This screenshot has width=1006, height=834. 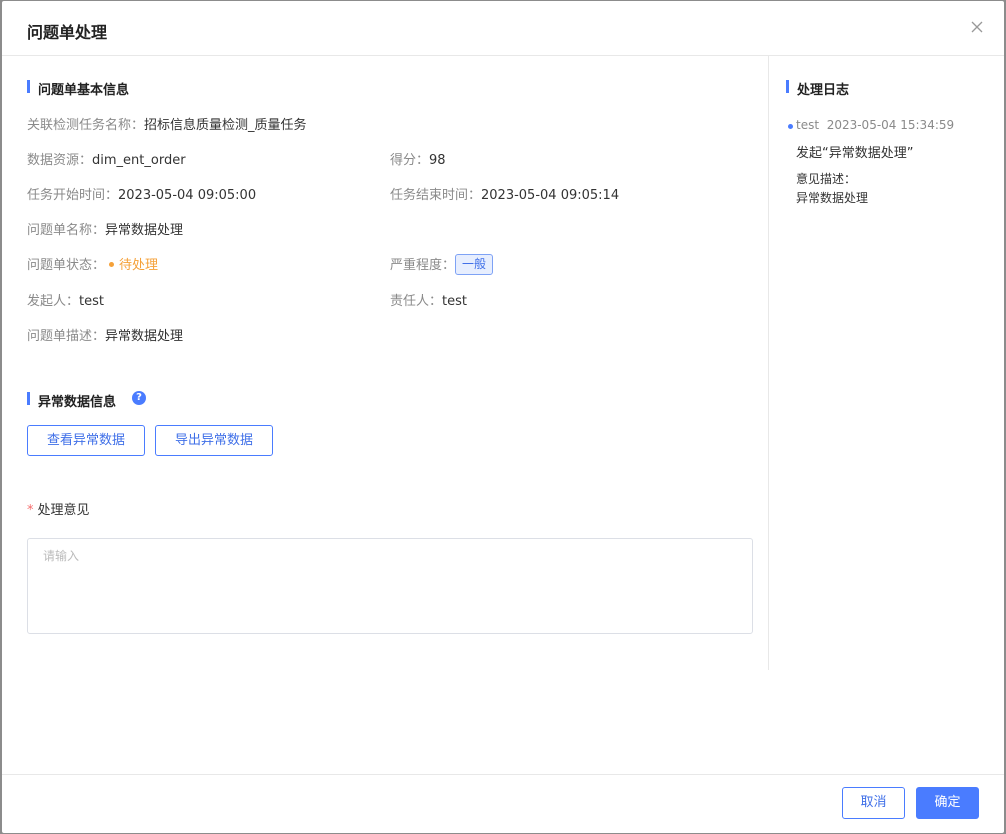 I want to click on task-name-field: 关联检测任务名称：招标信息质量检测_质量任务, so click(x=167, y=123).